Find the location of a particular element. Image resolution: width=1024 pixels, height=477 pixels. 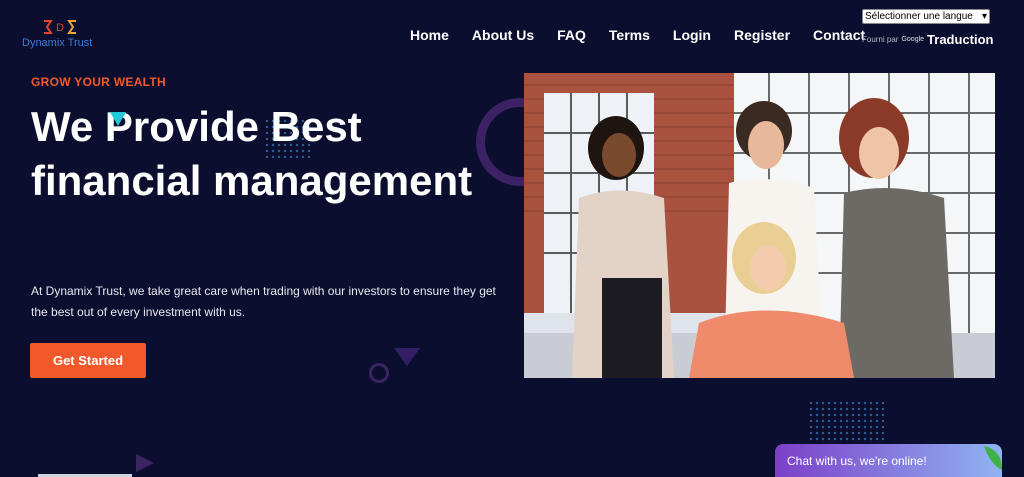

language-select: Sélectionner une langue ▾ is located at coordinates (926, 16).